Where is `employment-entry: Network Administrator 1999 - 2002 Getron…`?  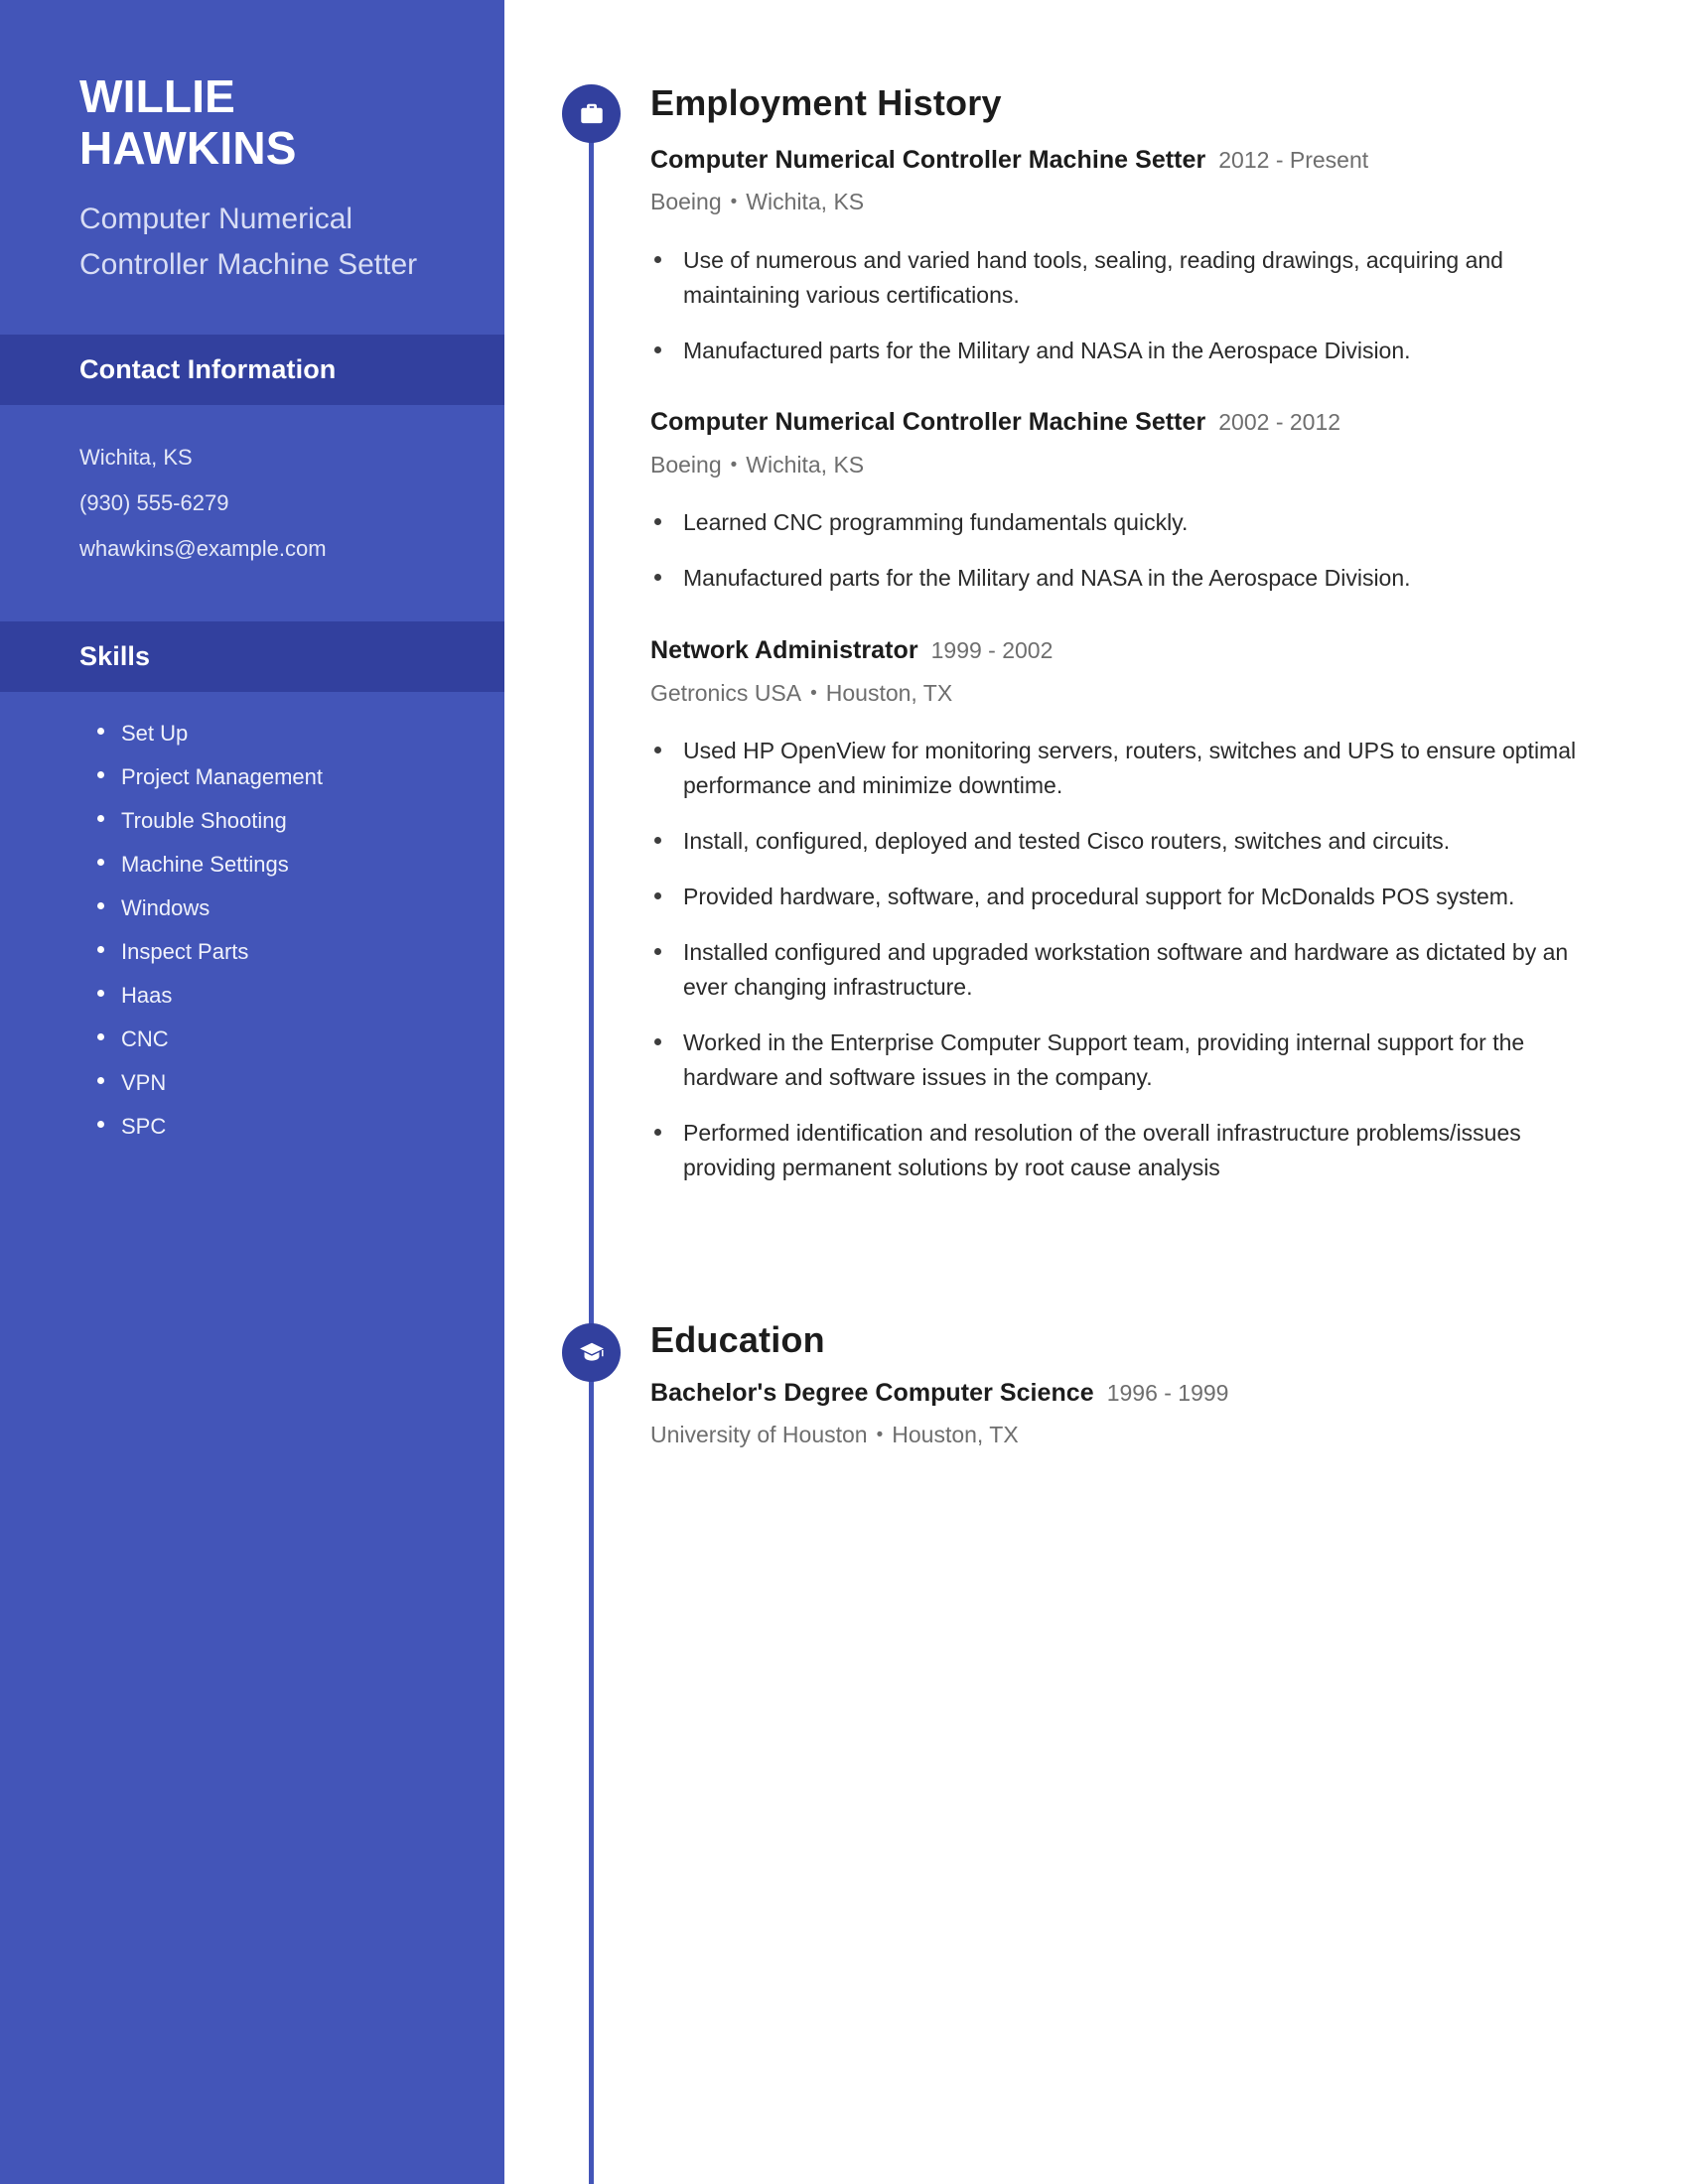
employment-entry: Network Administrator 1999 - 2002 Getron… is located at coordinates (1146, 910).